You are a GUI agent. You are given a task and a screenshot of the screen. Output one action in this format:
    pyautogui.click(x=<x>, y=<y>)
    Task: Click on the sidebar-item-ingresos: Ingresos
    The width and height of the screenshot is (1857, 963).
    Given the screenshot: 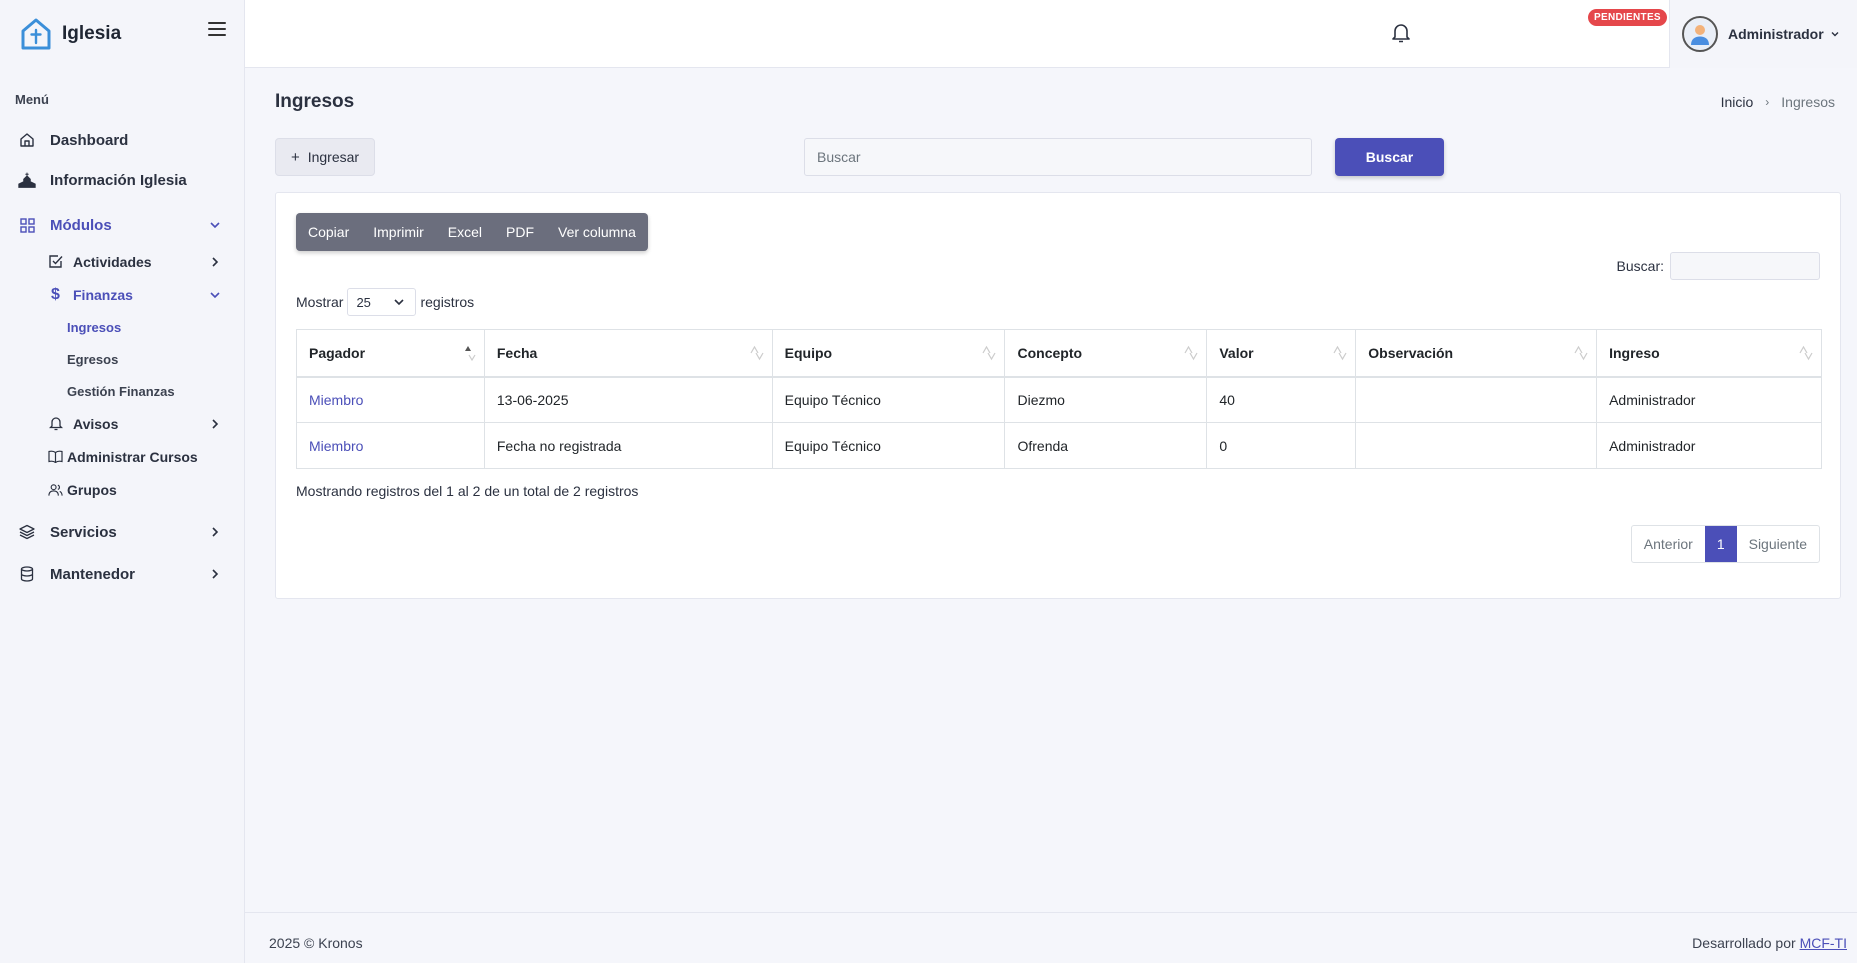 What is the action you would take?
    pyautogui.click(x=122, y=327)
    